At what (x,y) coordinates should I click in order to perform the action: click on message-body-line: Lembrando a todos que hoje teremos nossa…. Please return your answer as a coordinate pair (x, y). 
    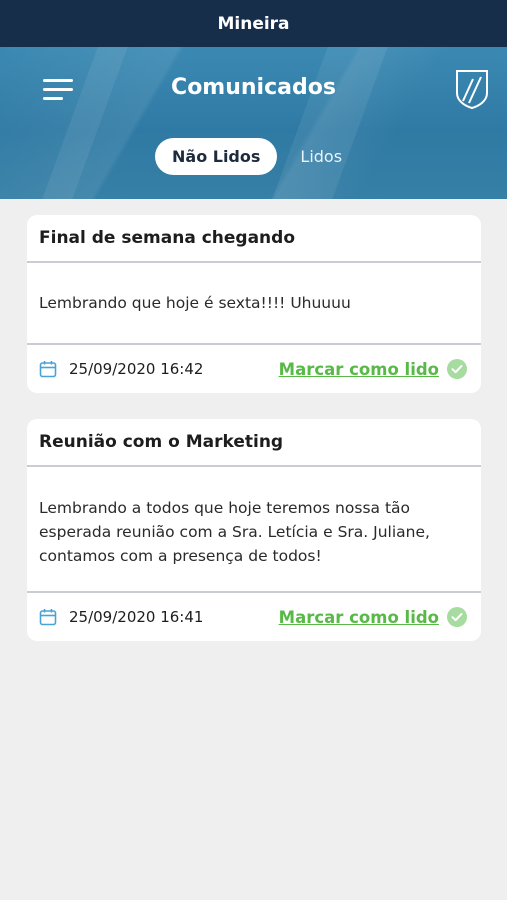
    Looking at the image, I should click on (225, 508).